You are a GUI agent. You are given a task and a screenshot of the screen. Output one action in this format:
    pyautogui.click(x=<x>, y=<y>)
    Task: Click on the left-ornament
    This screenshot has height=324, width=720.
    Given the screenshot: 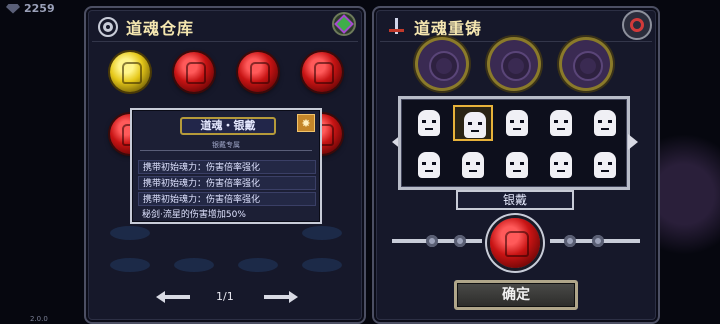 What is the action you would take?
    pyautogui.click(x=438, y=241)
    